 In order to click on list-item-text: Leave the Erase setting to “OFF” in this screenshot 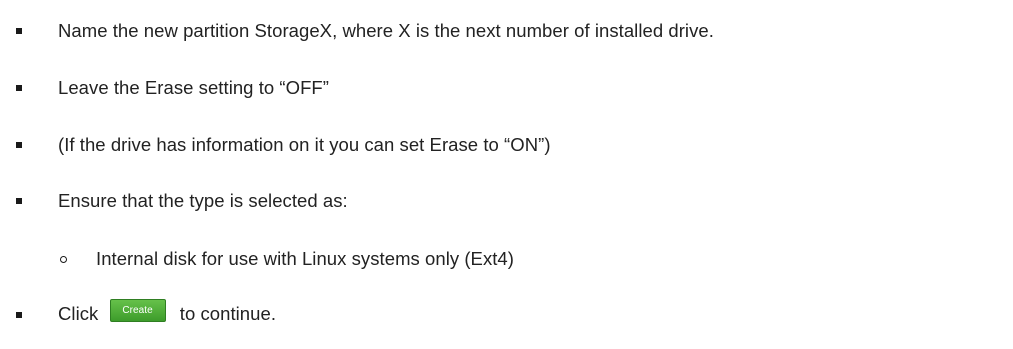, I will do `click(193, 87)`.